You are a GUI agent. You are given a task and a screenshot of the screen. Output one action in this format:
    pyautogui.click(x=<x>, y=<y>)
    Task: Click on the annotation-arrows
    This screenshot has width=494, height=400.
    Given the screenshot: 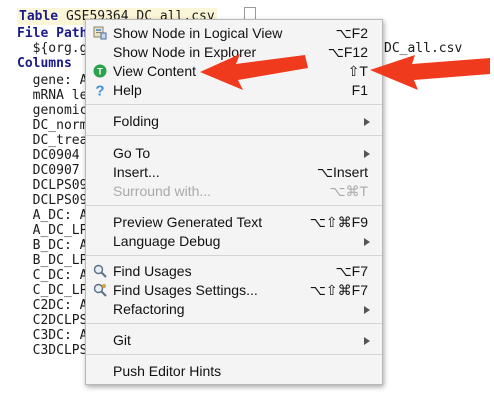 What is the action you would take?
    pyautogui.click(x=345, y=72)
    